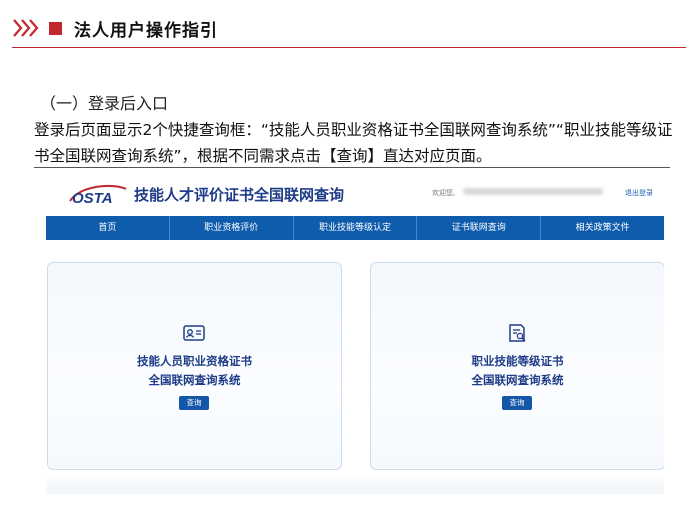 The width and height of the screenshot is (686, 505). Describe the element at coordinates (639, 193) in the screenshot. I see `logout-link: 退出登录` at that location.